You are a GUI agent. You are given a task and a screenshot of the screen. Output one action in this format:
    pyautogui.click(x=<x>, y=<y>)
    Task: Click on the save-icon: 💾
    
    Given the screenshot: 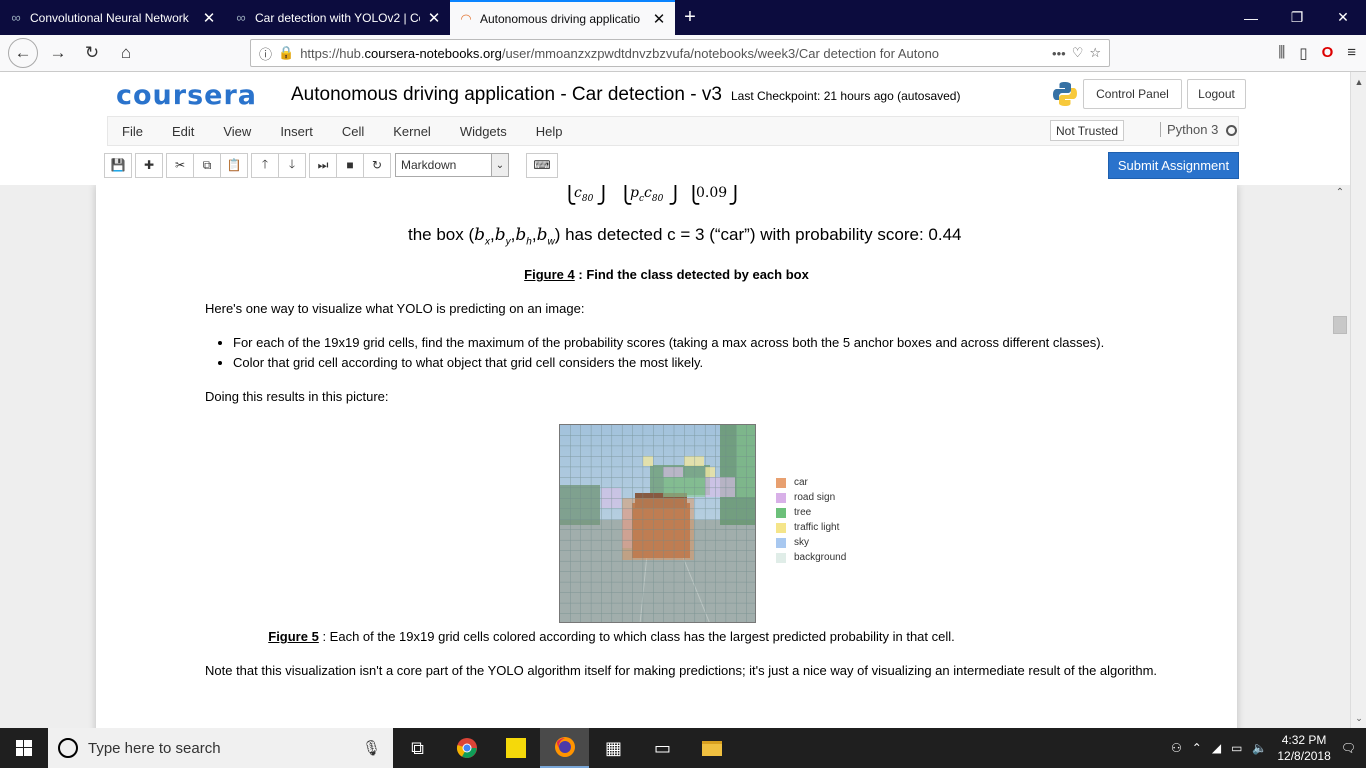 What is the action you would take?
    pyautogui.click(x=118, y=165)
    